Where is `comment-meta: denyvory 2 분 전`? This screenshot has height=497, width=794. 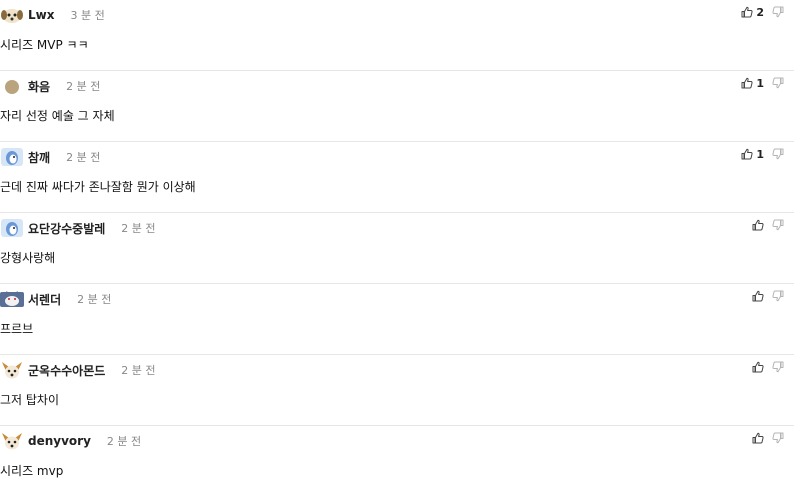
comment-meta: denyvory 2 분 전 is located at coordinates (70, 441).